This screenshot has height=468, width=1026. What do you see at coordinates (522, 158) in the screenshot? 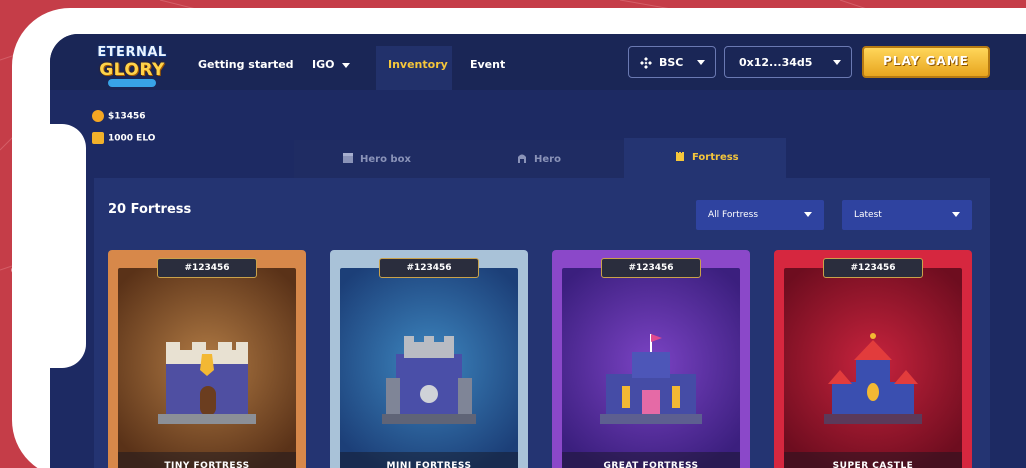
I see `hero-icon` at bounding box center [522, 158].